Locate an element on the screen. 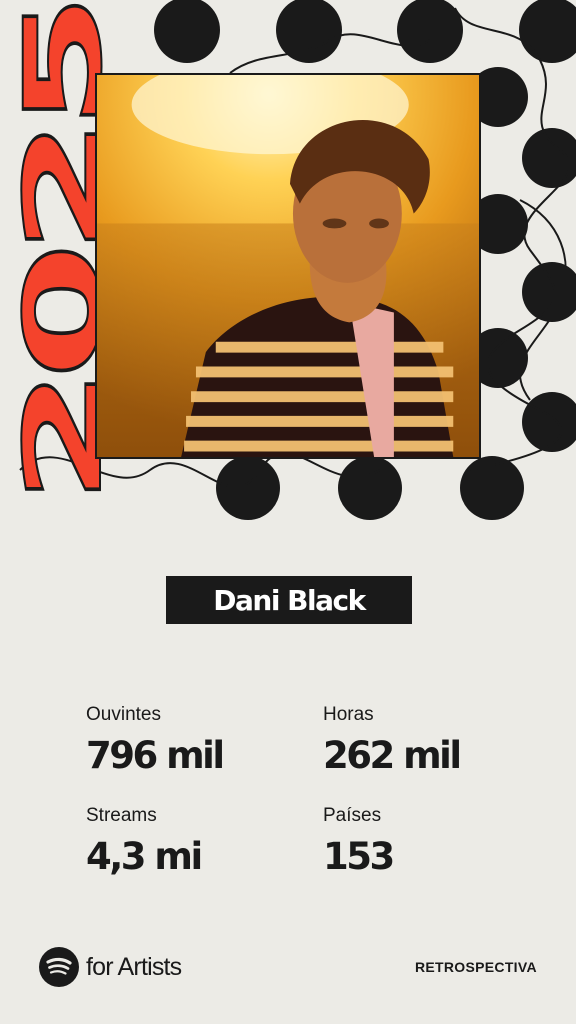 The image size is (576, 1024). brand-label: for Artists is located at coordinates (134, 966).